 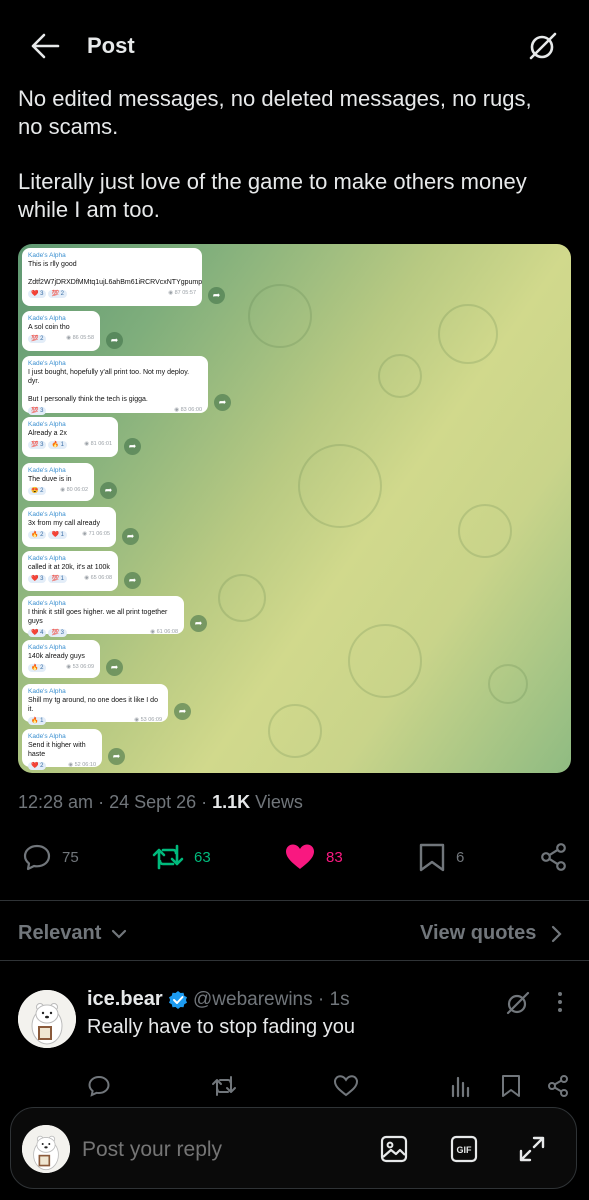 What do you see at coordinates (70, 857) in the screenshot?
I see `reply-count: 75` at bounding box center [70, 857].